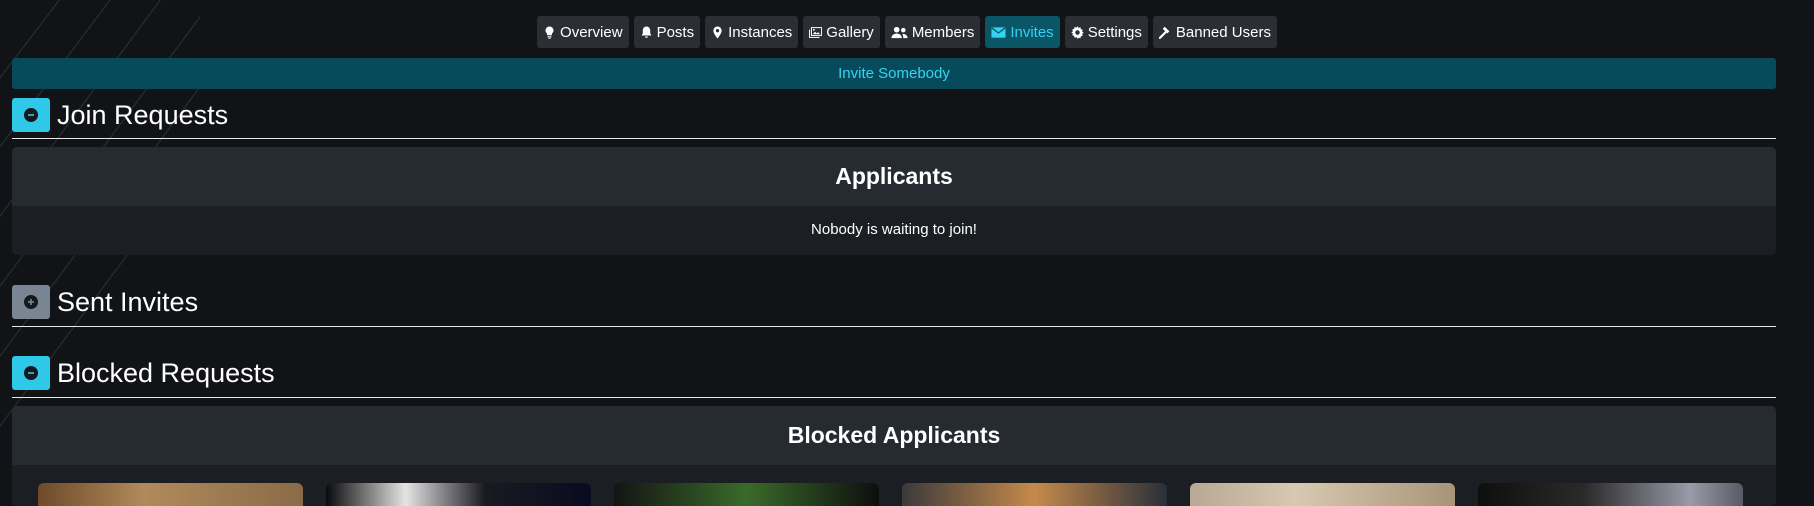 The width and height of the screenshot is (1814, 506). What do you see at coordinates (943, 32) in the screenshot?
I see `tab-label: Members` at bounding box center [943, 32].